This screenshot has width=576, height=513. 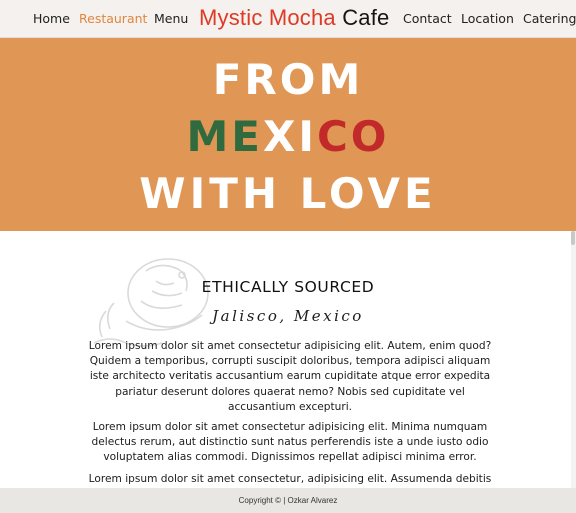 I want to click on footer: Copyright © | Ozkar Alvarez, so click(x=288, y=500).